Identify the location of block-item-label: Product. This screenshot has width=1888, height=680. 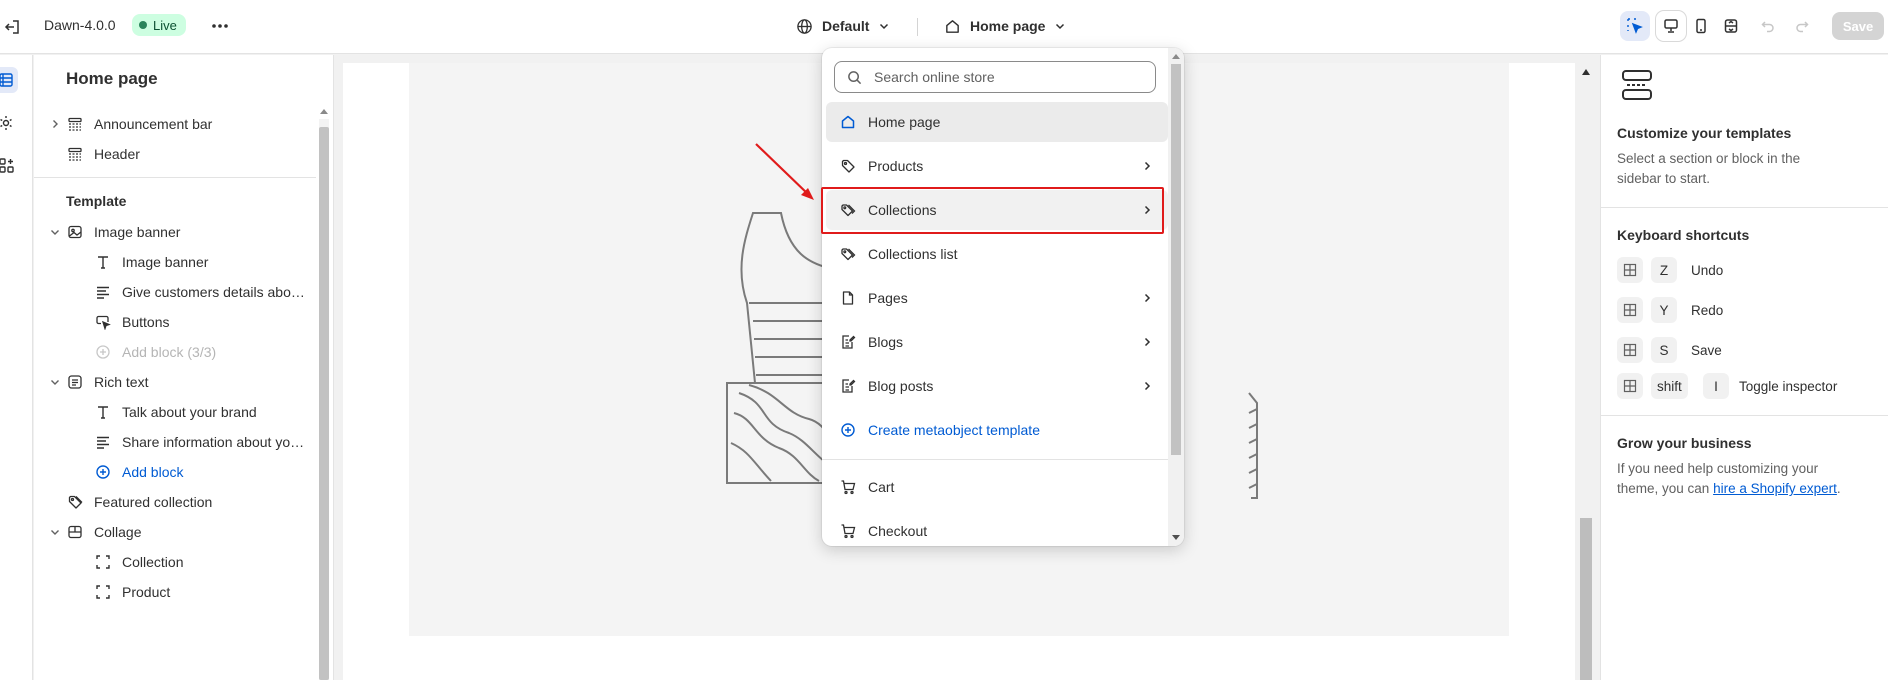
(146, 592).